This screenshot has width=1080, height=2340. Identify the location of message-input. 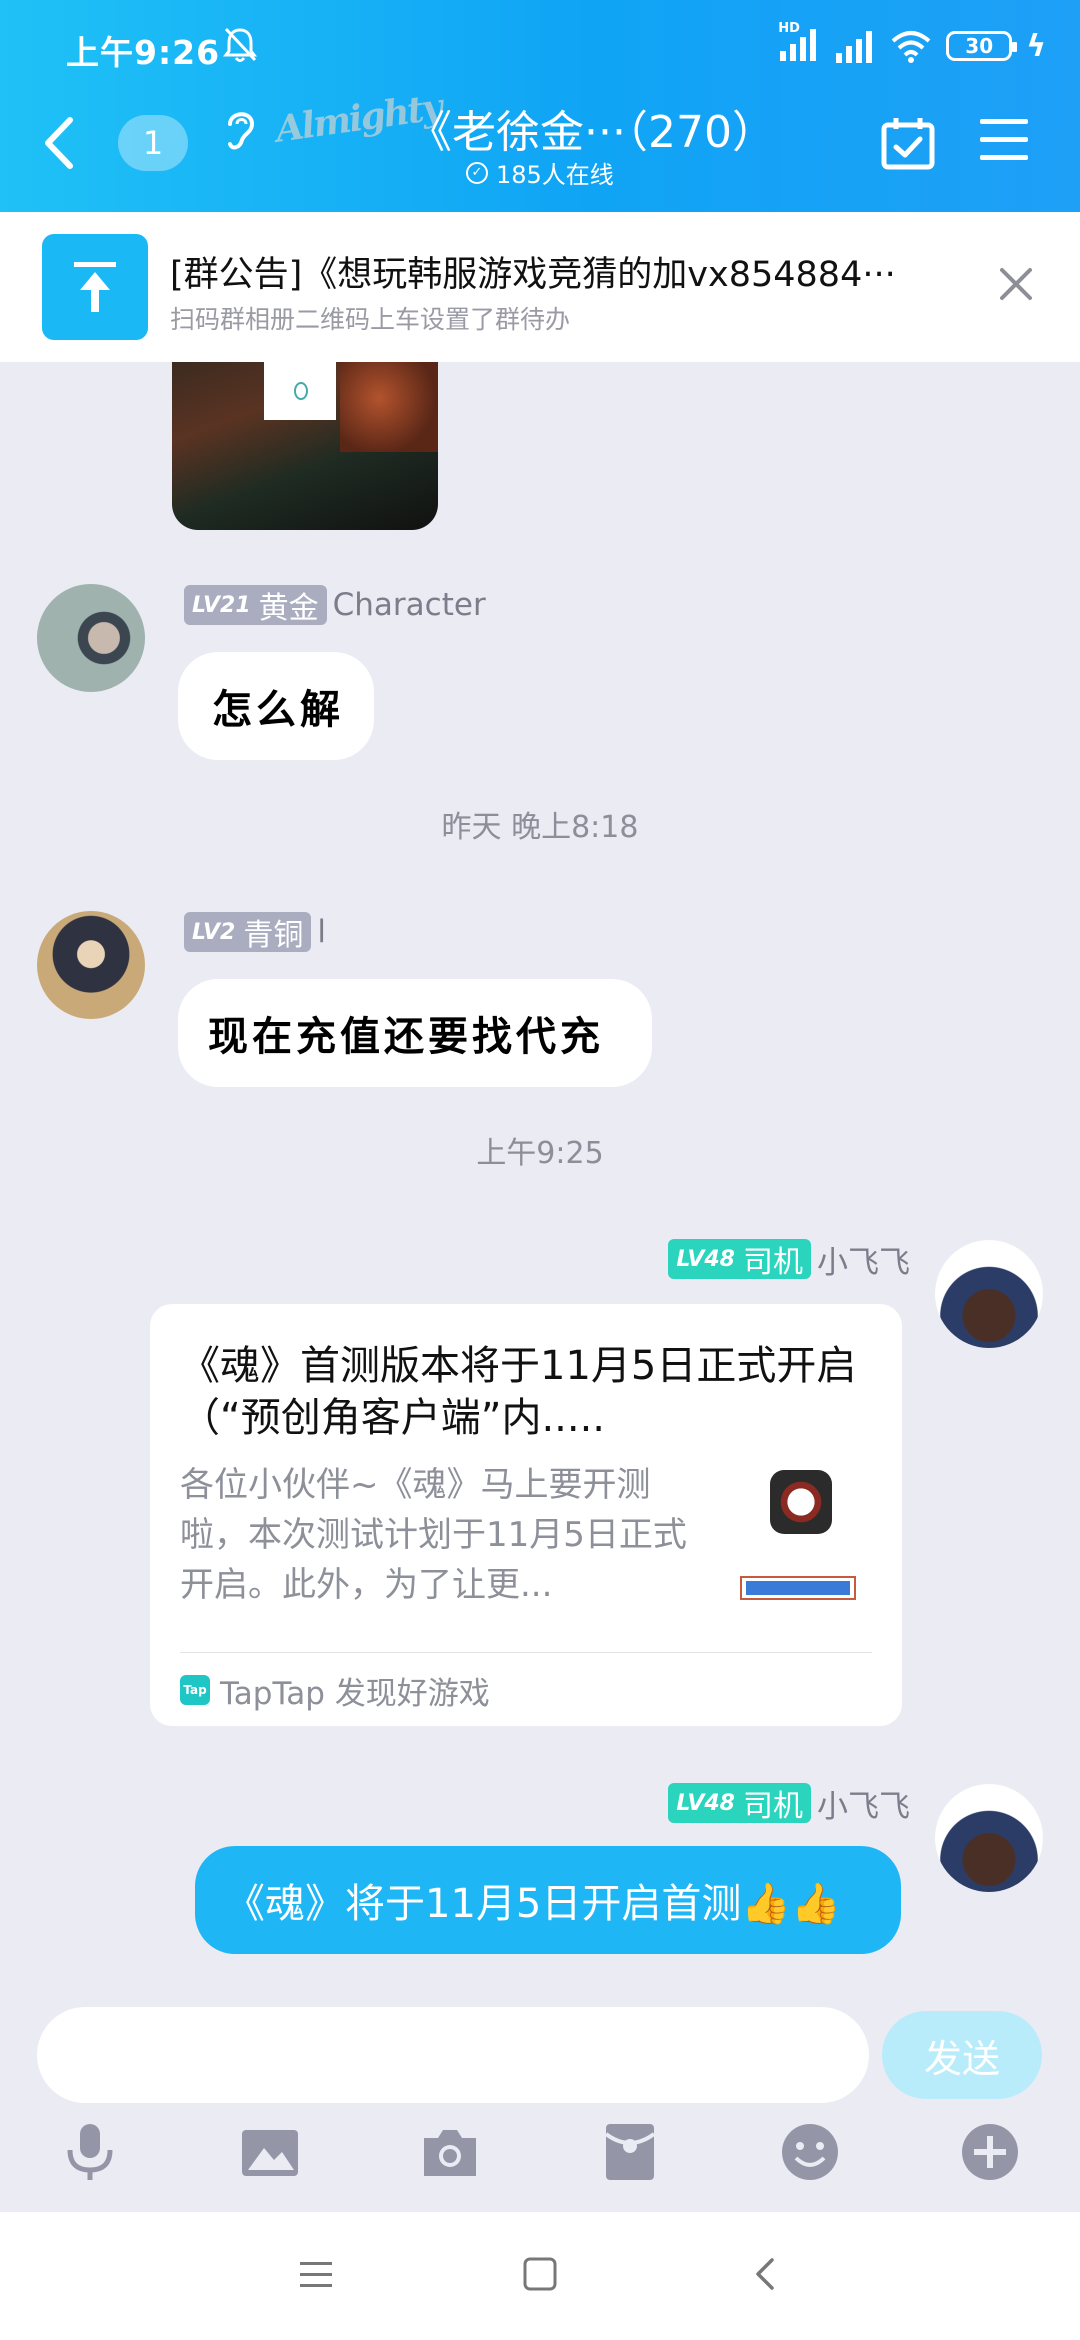
(453, 2055).